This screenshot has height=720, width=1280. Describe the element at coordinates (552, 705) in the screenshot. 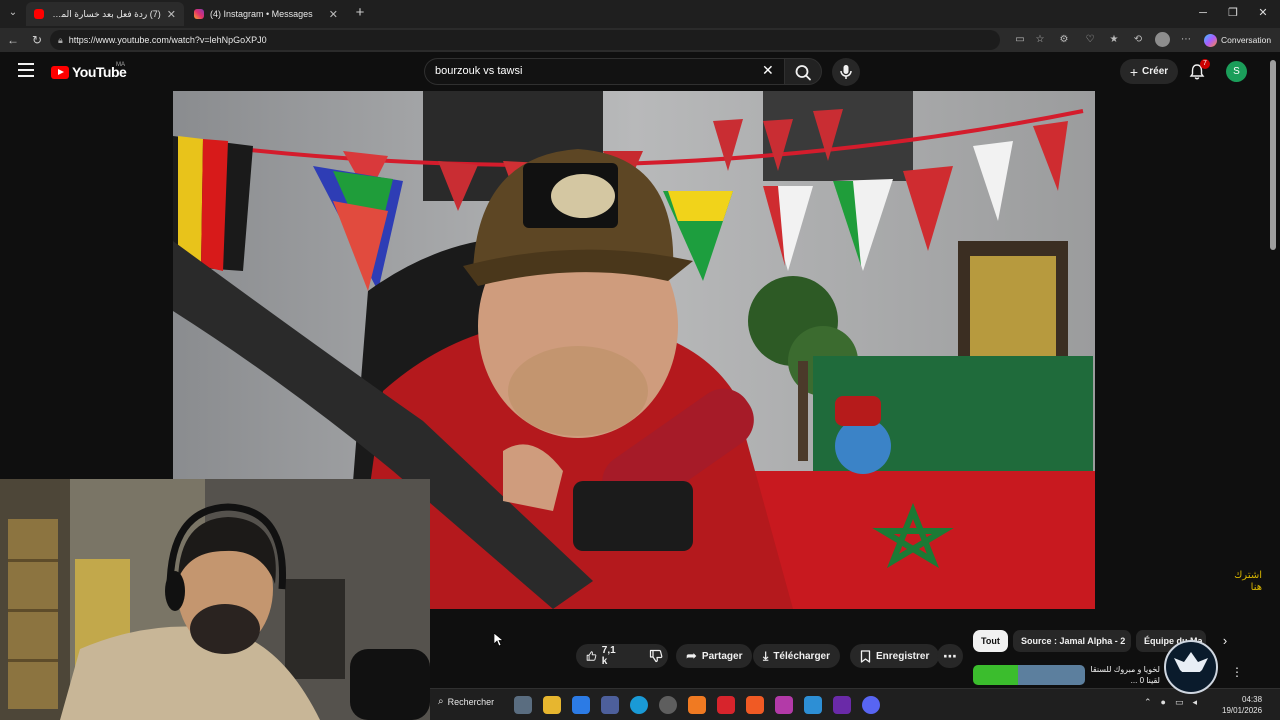

I see `file-explorer-icon` at that location.